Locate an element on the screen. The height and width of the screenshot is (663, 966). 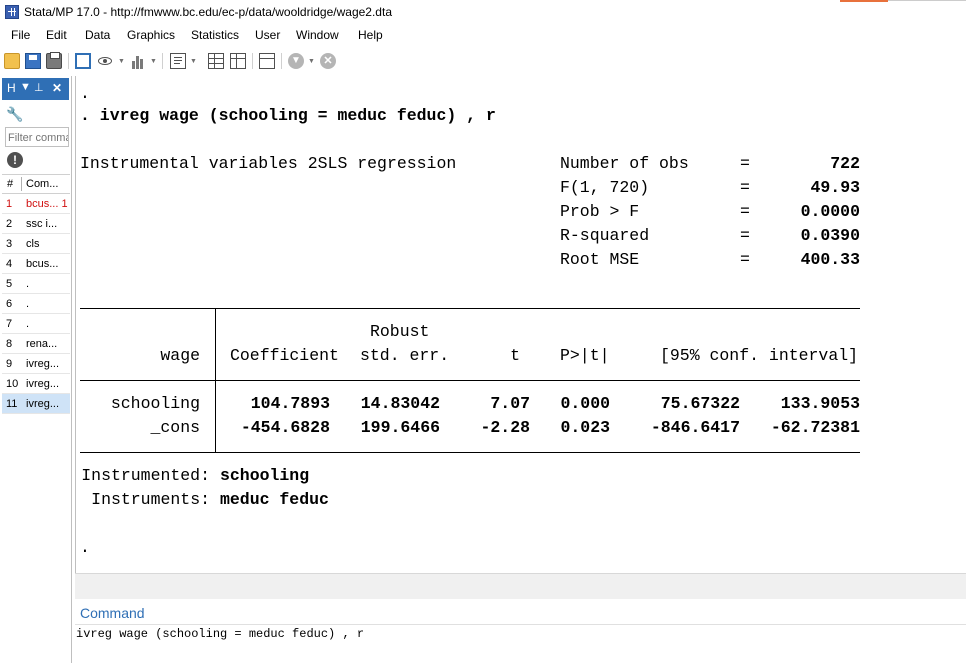
command-divider is located at coordinates (520, 624).